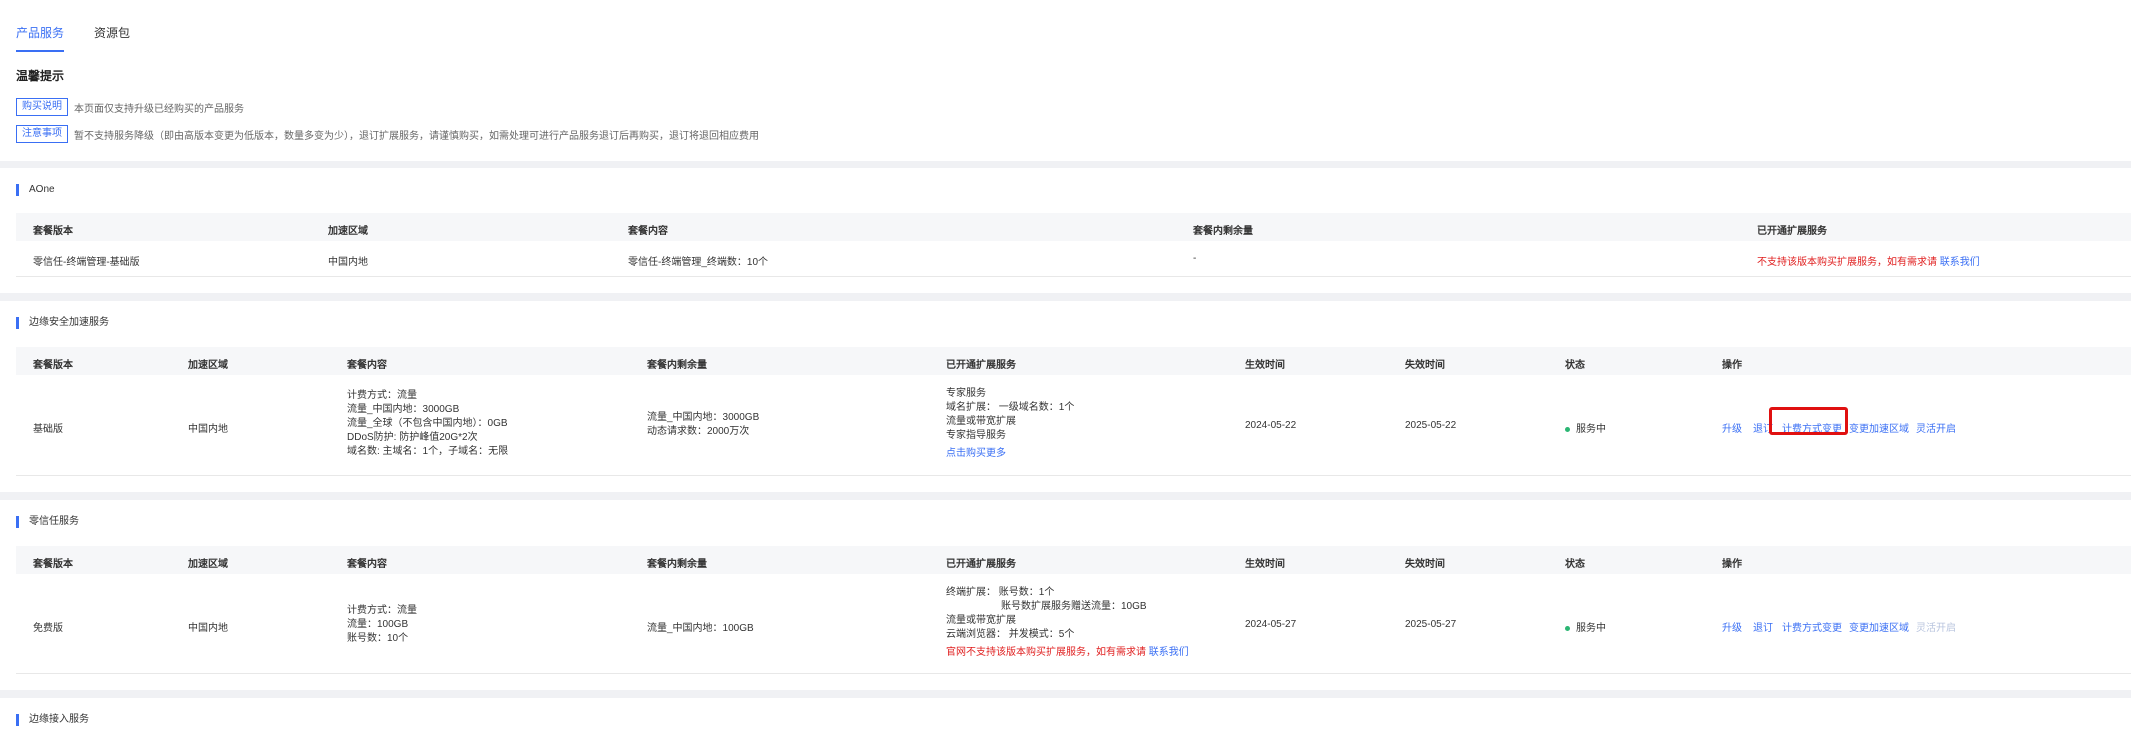 The height and width of the screenshot is (742, 2131). What do you see at coordinates (981, 620) in the screenshot?
I see `zt-ext-line: 流量或带宽扩展` at bounding box center [981, 620].